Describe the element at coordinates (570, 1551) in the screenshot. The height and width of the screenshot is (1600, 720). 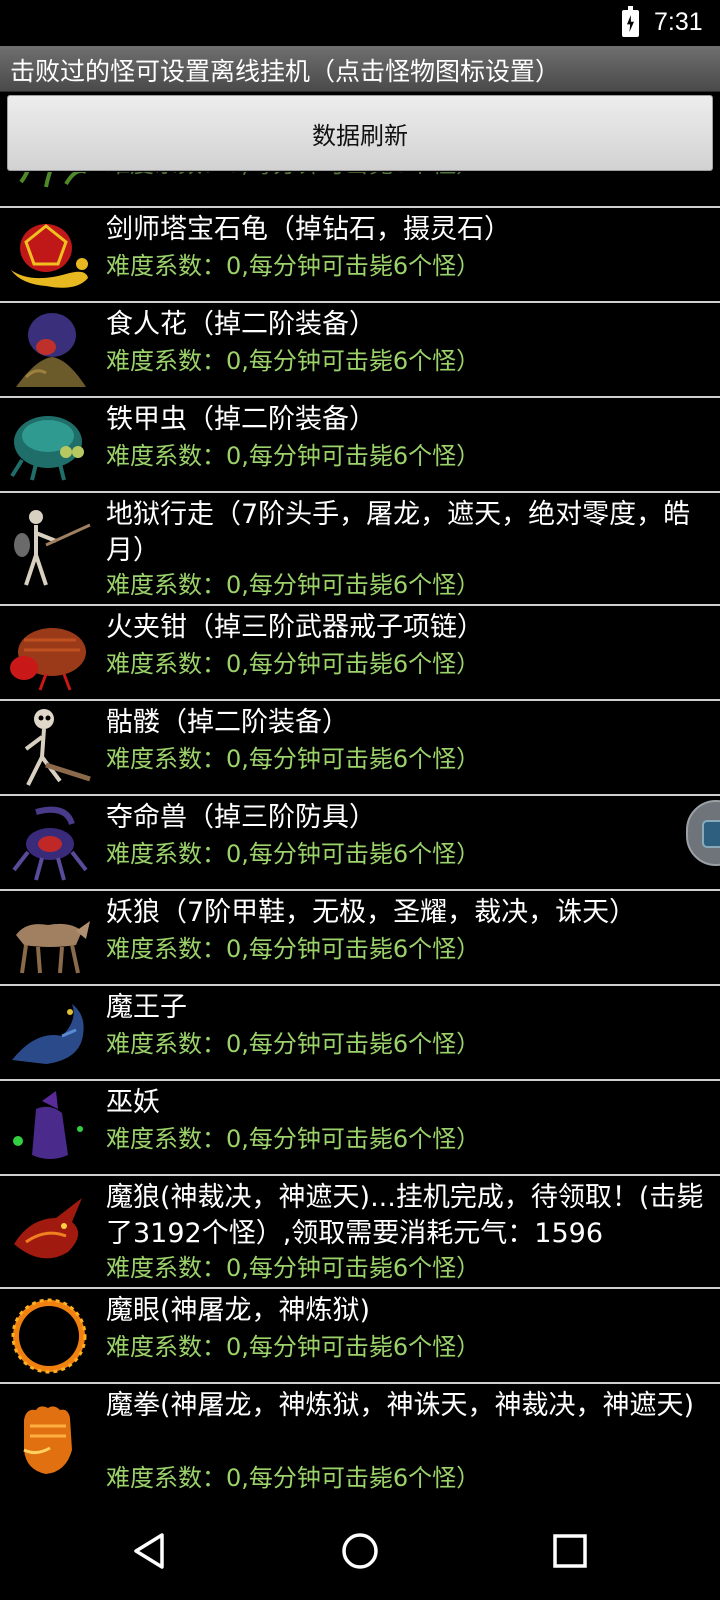
I see `recents-icon` at that location.